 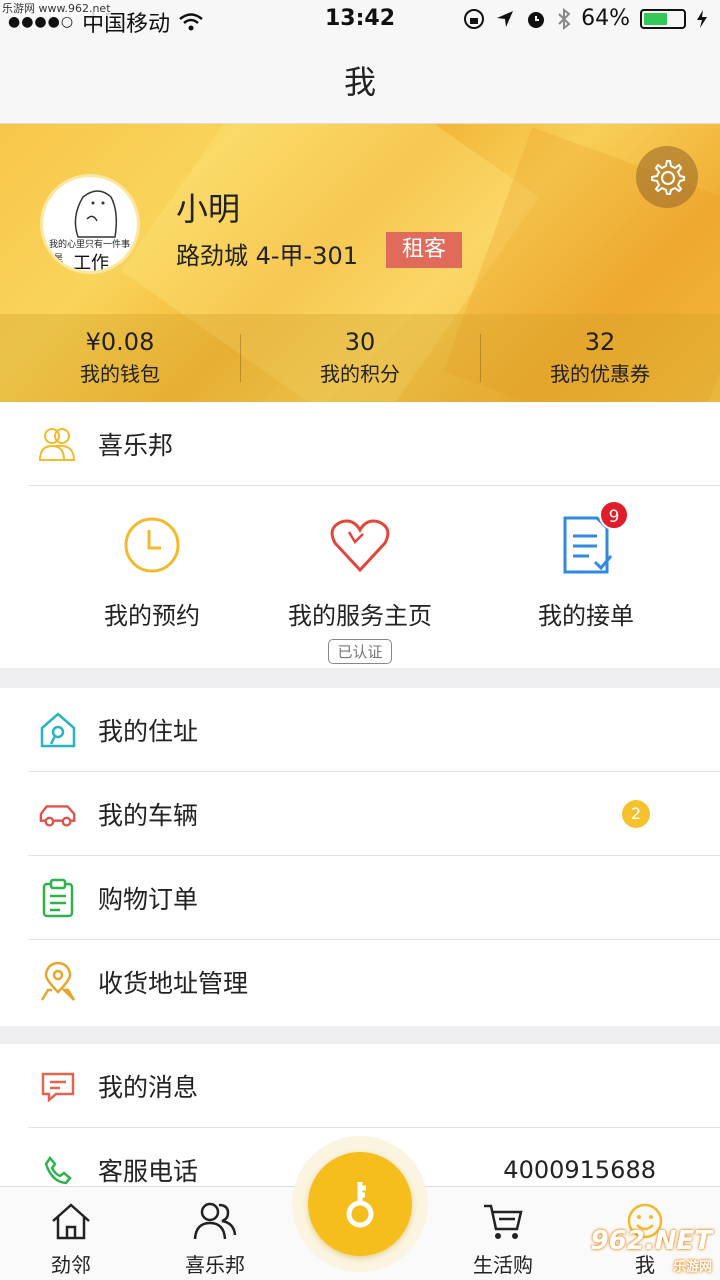 I want to click on avatar-big-text: 工作, so click(x=91, y=263).